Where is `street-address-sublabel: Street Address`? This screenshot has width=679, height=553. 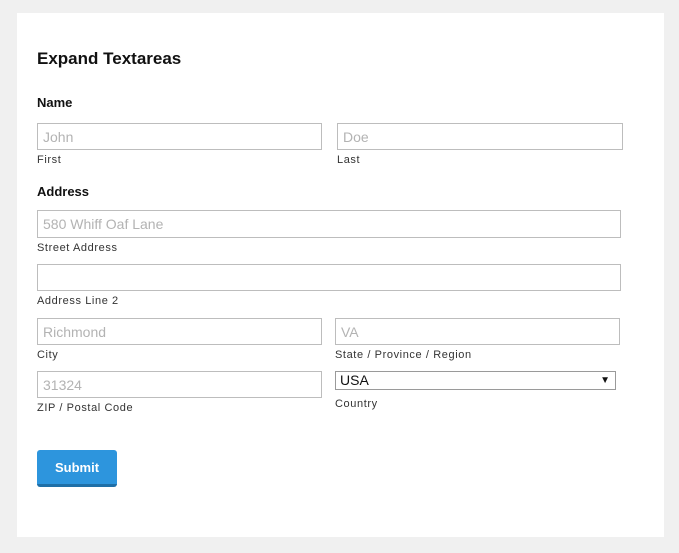 street-address-sublabel: Street Address is located at coordinates (77, 248).